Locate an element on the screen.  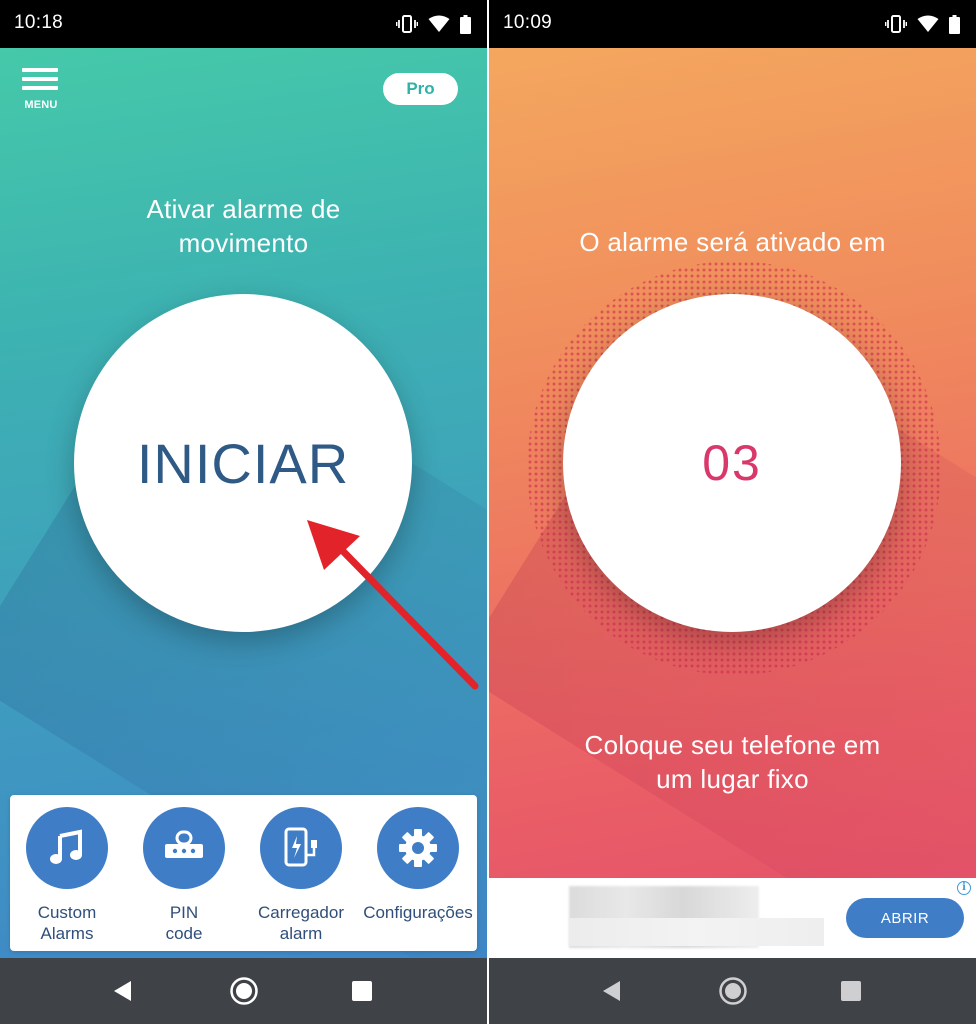
instruction-text: Coloque seu telefone em um lugar fixo is located at coordinates (732, 762).